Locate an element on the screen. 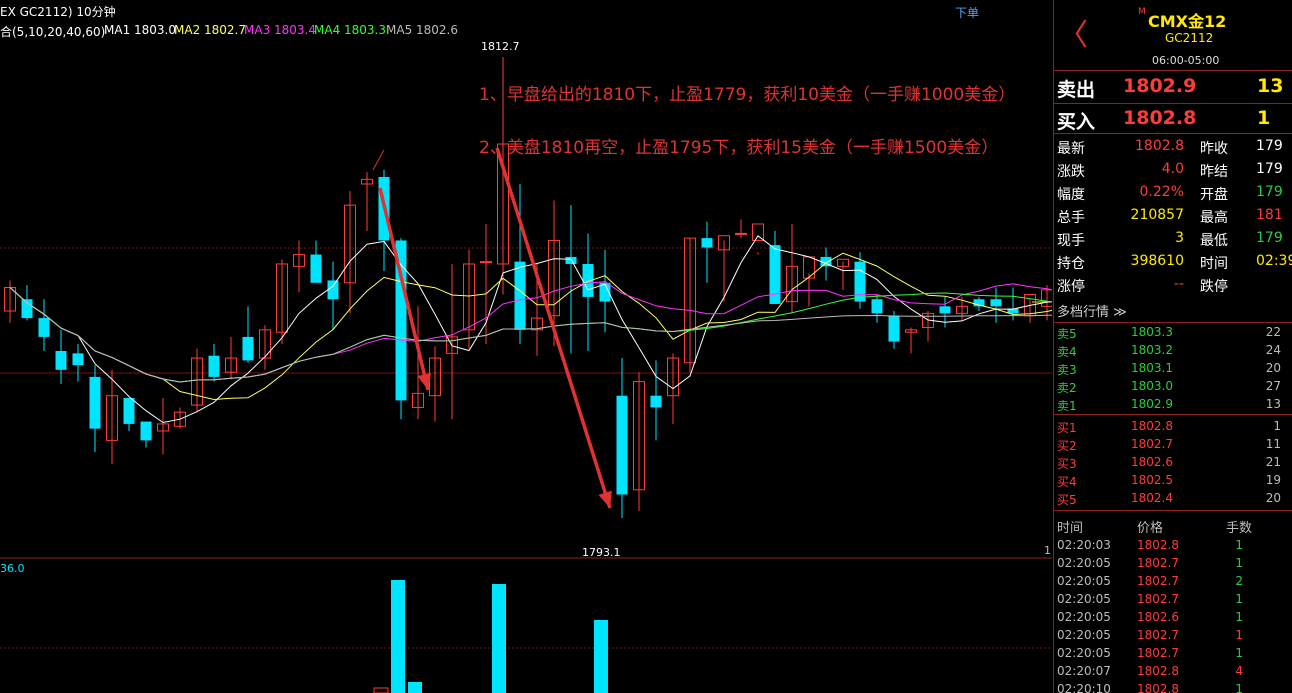  bid-price: 1802.5 is located at coordinates (1152, 480).